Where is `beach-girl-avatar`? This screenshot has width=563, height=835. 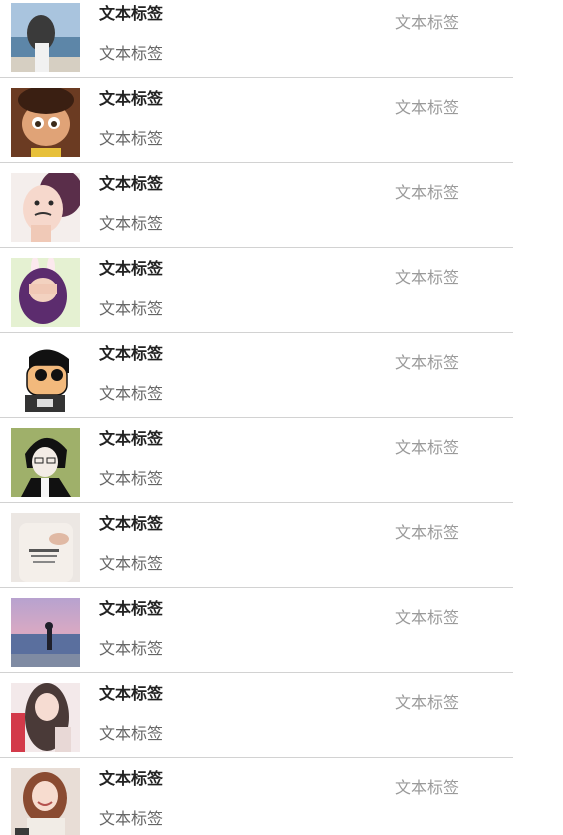 beach-girl-avatar is located at coordinates (45, 37).